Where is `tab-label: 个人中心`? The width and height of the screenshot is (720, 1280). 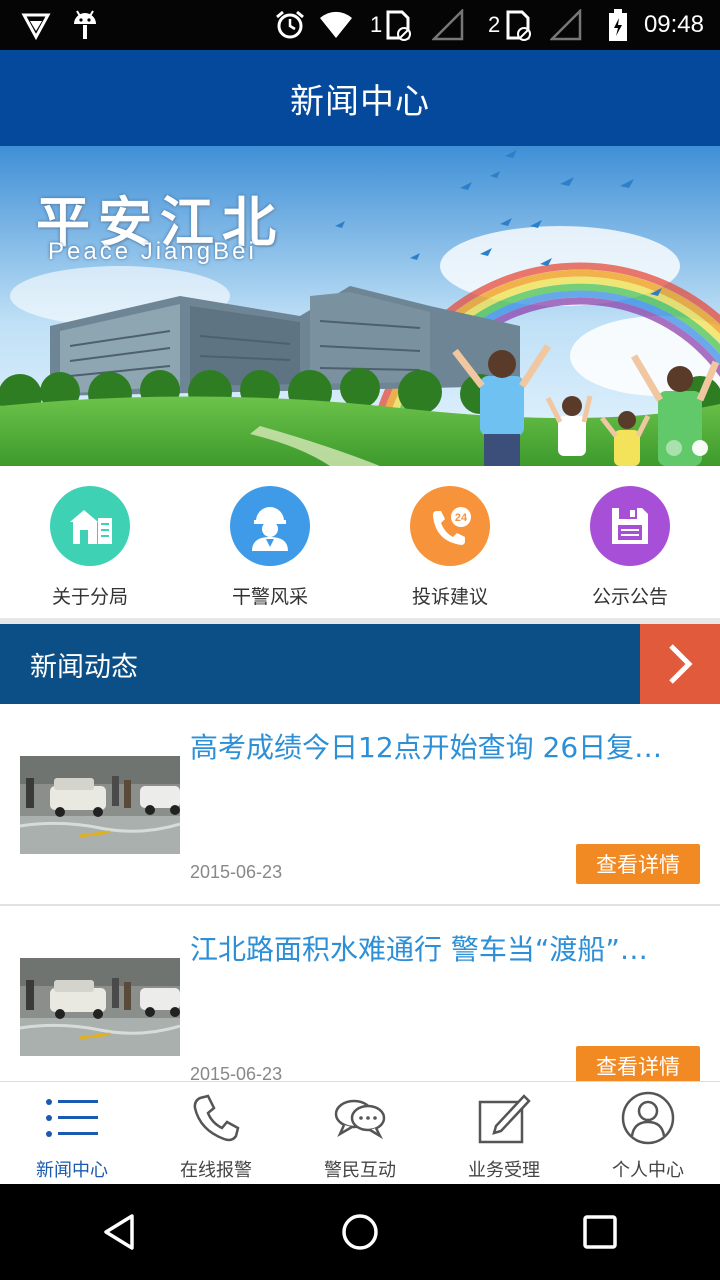 tab-label: 个人中心 is located at coordinates (648, 1170).